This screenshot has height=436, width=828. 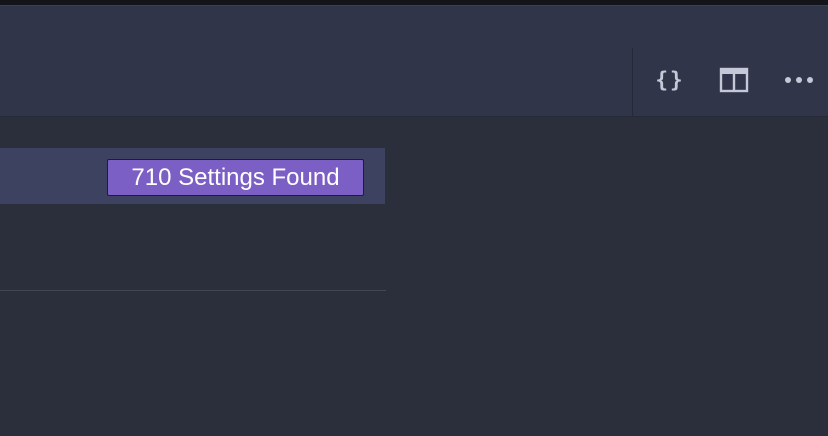 I want to click on split-editor-button, so click(x=734, y=80).